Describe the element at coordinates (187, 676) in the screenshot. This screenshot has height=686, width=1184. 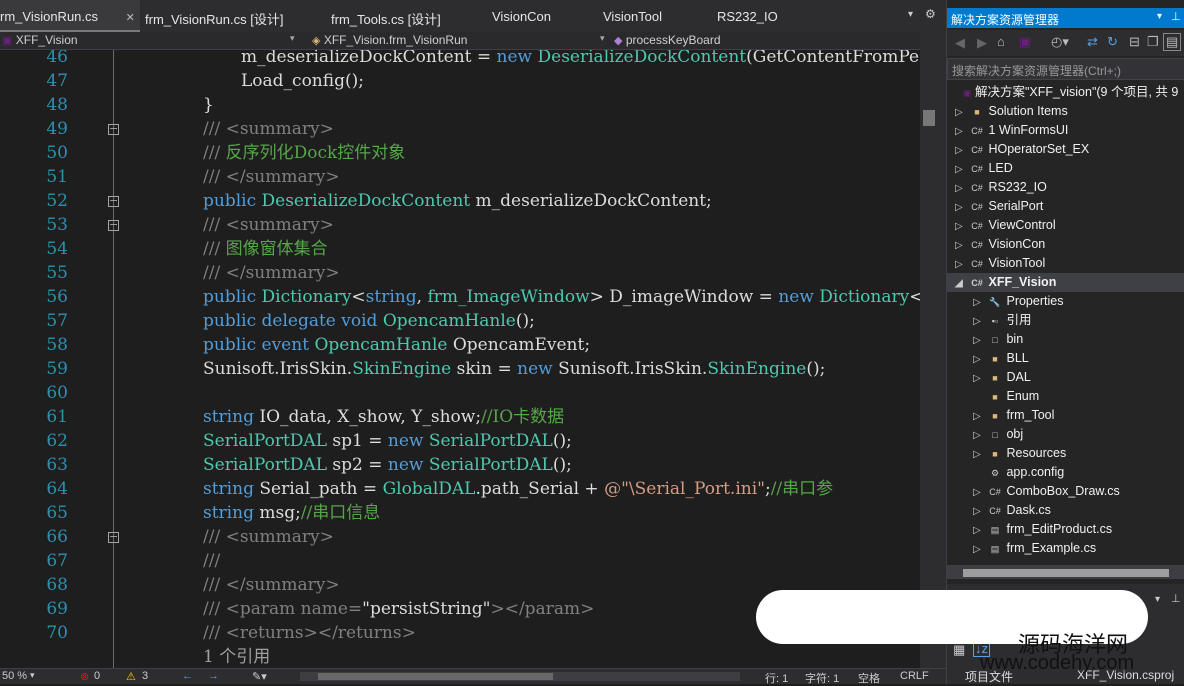
I see `navigate-back-icon: ←` at that location.